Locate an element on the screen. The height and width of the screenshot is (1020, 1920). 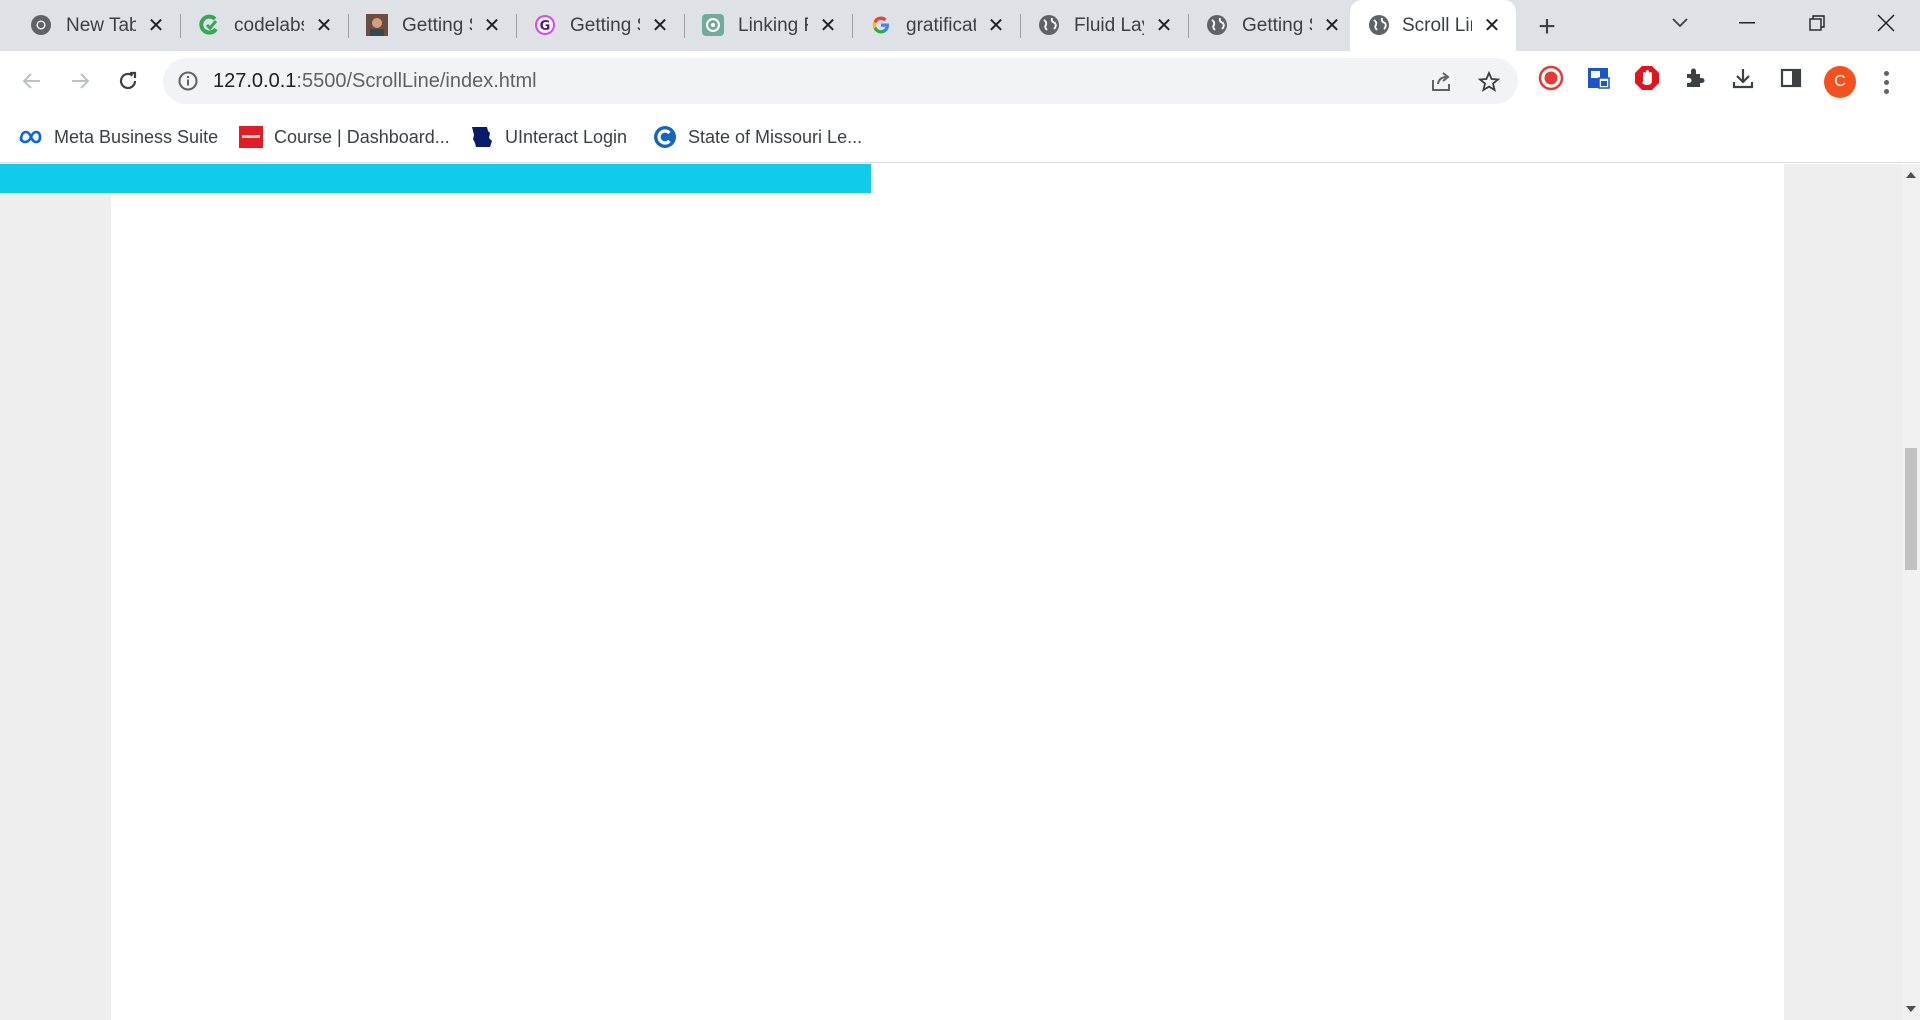
profile-avatar: C is located at coordinates (1840, 82).